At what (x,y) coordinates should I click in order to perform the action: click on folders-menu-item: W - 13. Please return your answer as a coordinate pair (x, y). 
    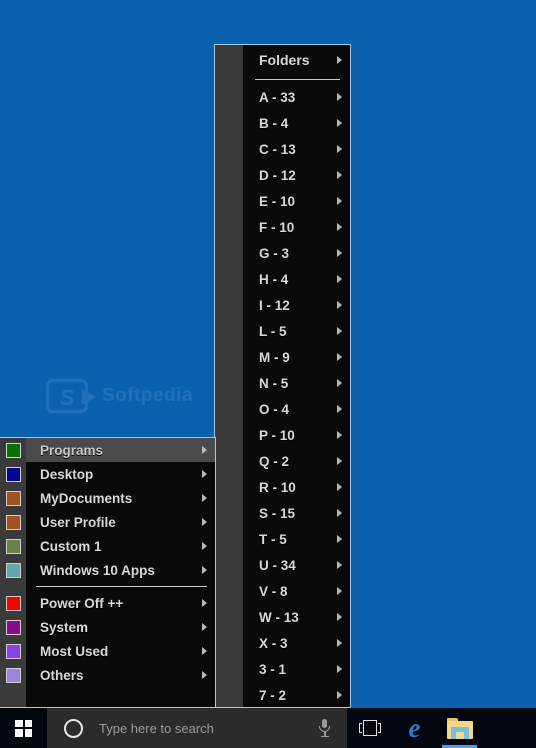
    Looking at the image, I should click on (296, 617).